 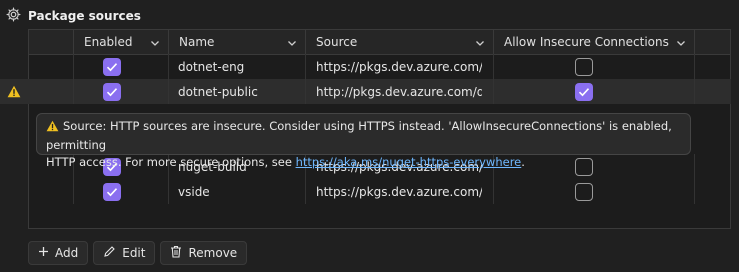 I want to click on source-url-cell: https://pkgs.dev.azure.com/azu, so click(x=399, y=191).